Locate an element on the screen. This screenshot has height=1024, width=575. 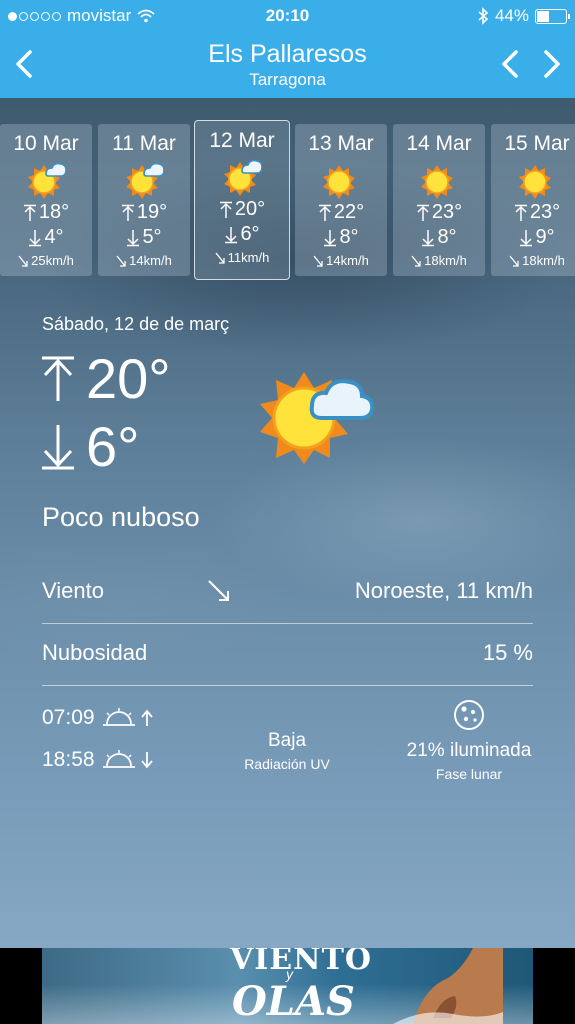
day-wind-value: 11km/h is located at coordinates (248, 257).